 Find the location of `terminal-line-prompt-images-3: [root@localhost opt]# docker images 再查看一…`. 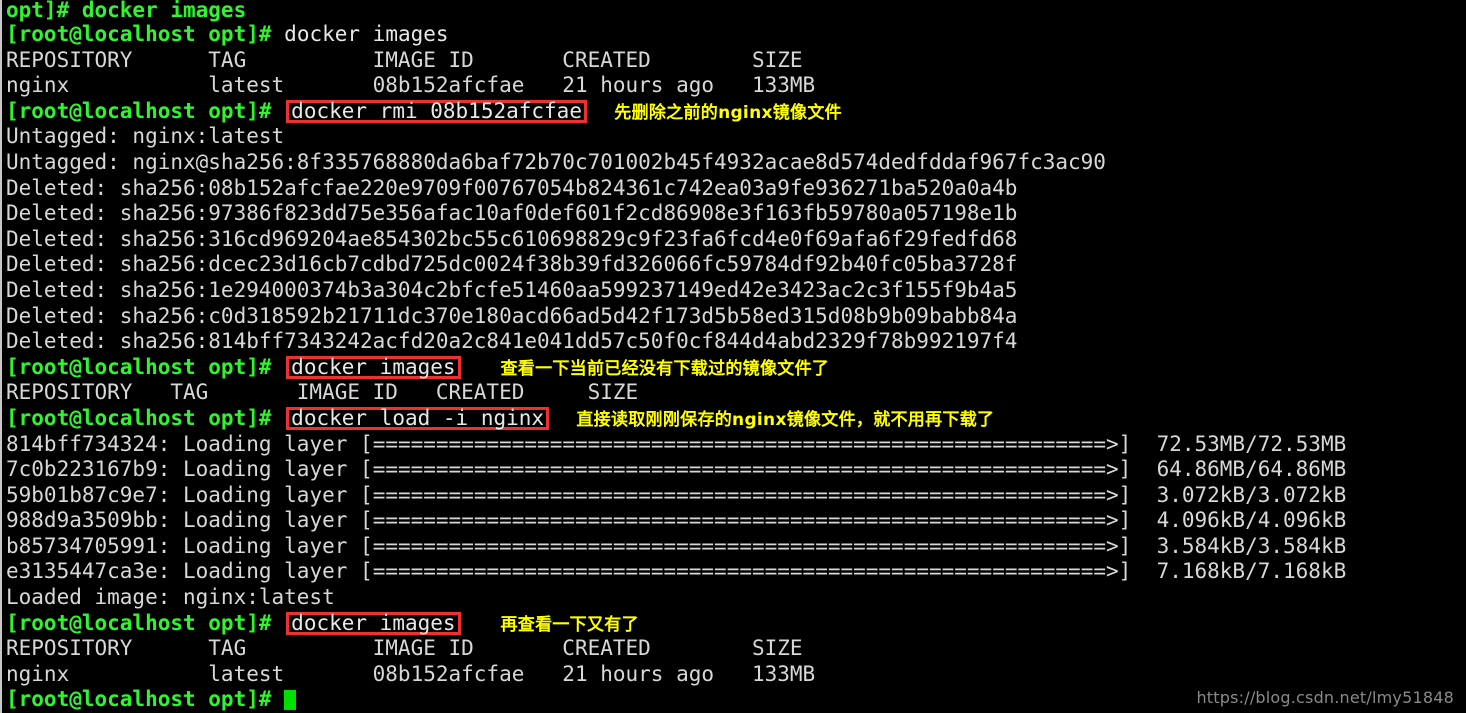

terminal-line-prompt-images-3: [root@localhost opt]# docker images 再查看一… is located at coordinates (736, 624).